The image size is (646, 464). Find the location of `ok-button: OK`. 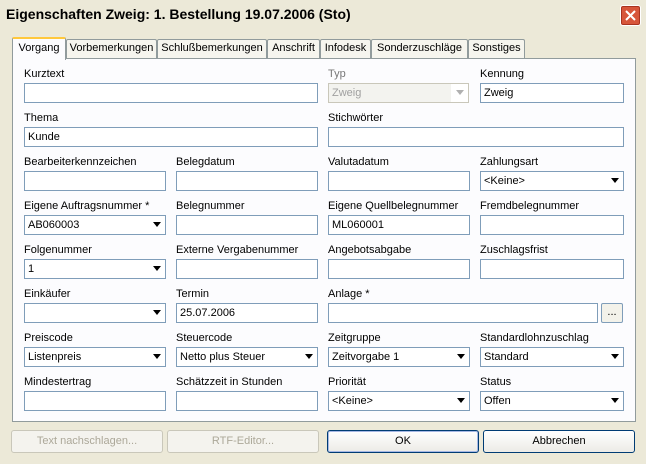

ok-button: OK is located at coordinates (403, 441).